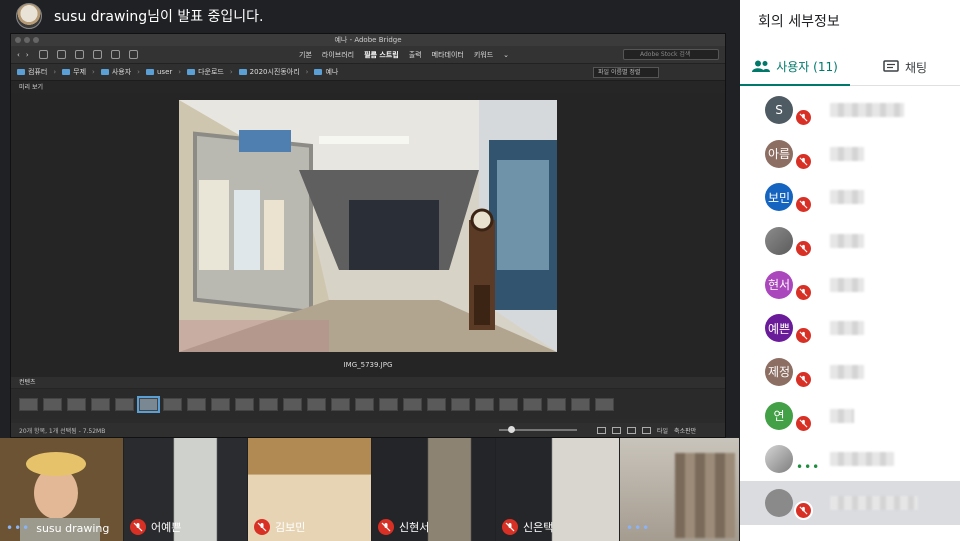 This screenshot has height=541, width=960. I want to click on participant-tile: ••• susu drawing, so click(62, 489).